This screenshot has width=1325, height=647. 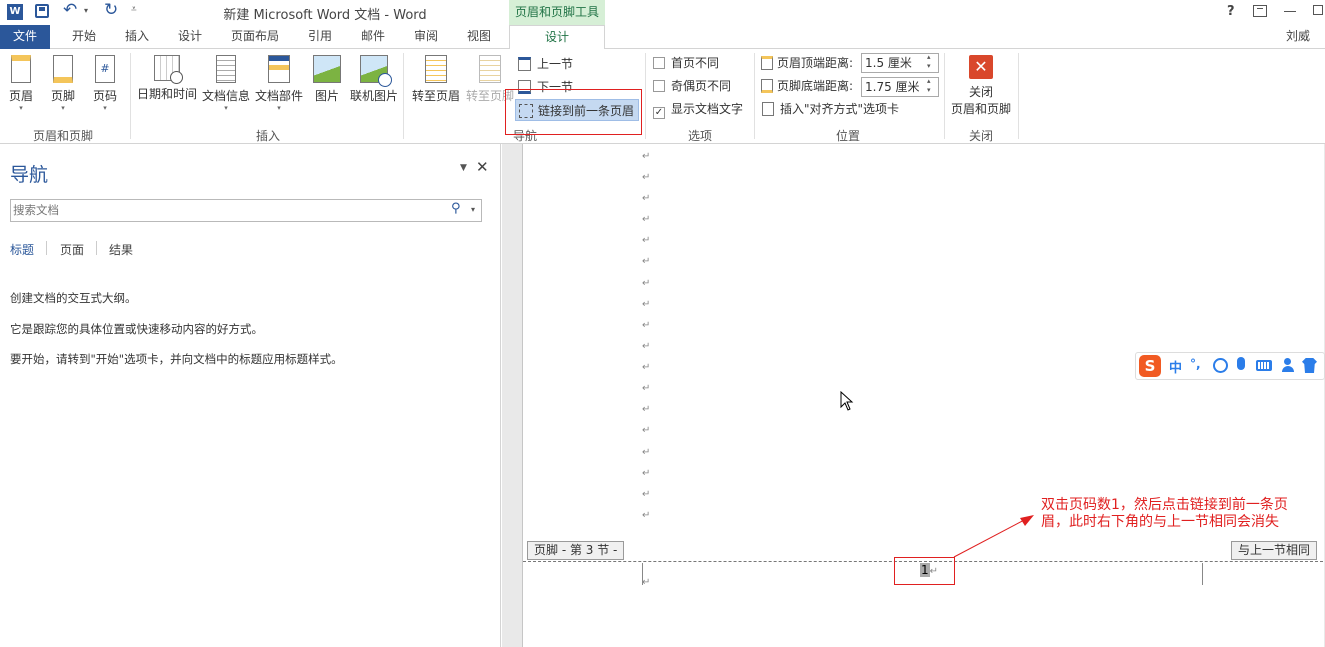 I want to click on online-picture-icon, so click(x=376, y=71).